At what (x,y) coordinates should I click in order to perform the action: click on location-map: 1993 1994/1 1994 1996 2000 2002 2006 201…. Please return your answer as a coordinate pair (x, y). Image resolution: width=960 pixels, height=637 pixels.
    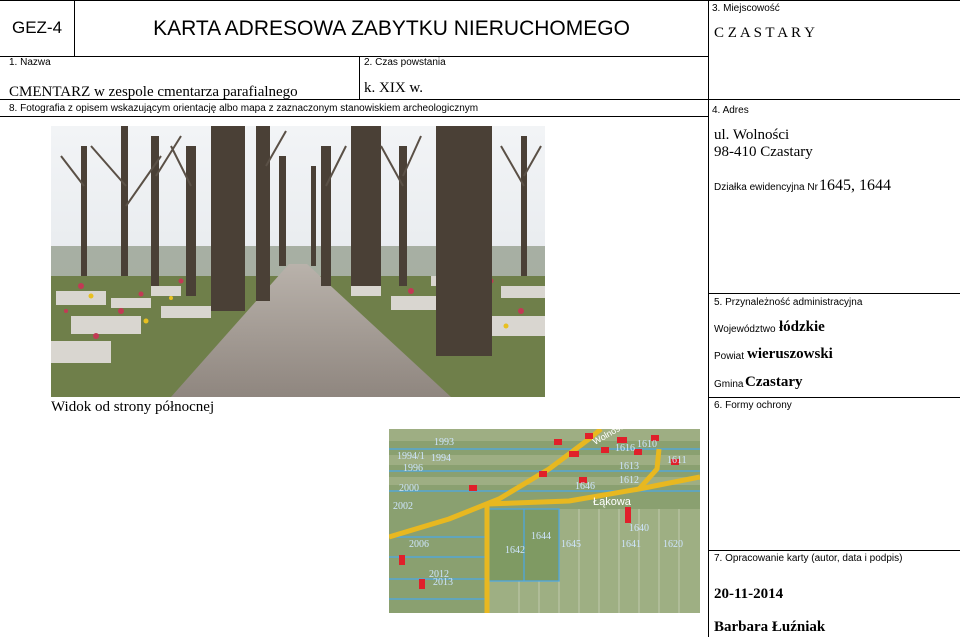
    Looking at the image, I should click on (544, 521).